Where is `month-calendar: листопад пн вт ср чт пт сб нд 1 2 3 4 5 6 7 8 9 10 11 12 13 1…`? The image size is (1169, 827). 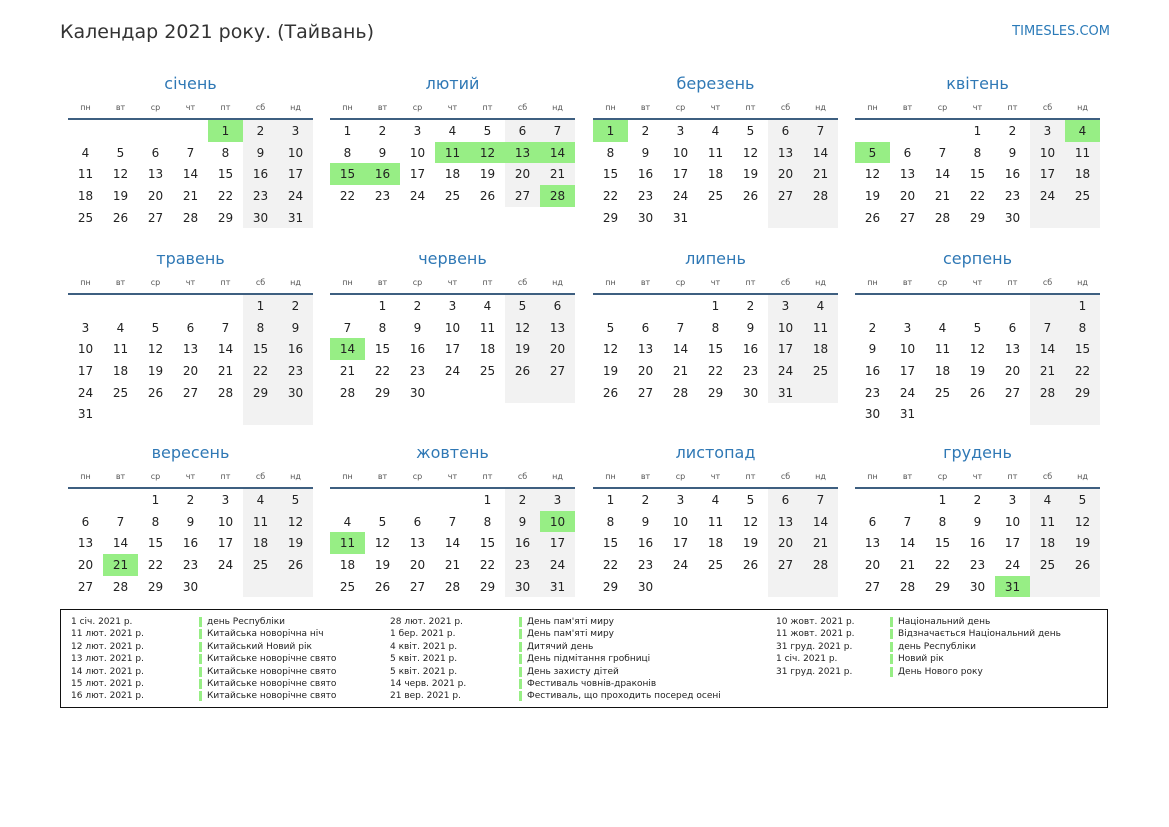
month-calendar: листопад пн вт ср чт пт сб нд 1 2 3 4 5 6 7 8 9 10 11 12 13 1… is located at coordinates (715, 519).